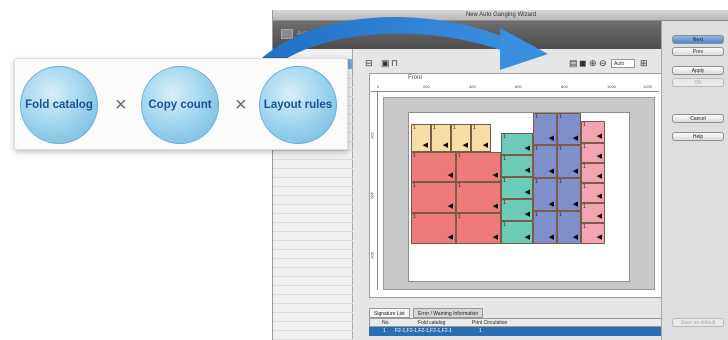 This screenshot has height=340, width=728. I want to click on ok-button: OK, so click(698, 82).